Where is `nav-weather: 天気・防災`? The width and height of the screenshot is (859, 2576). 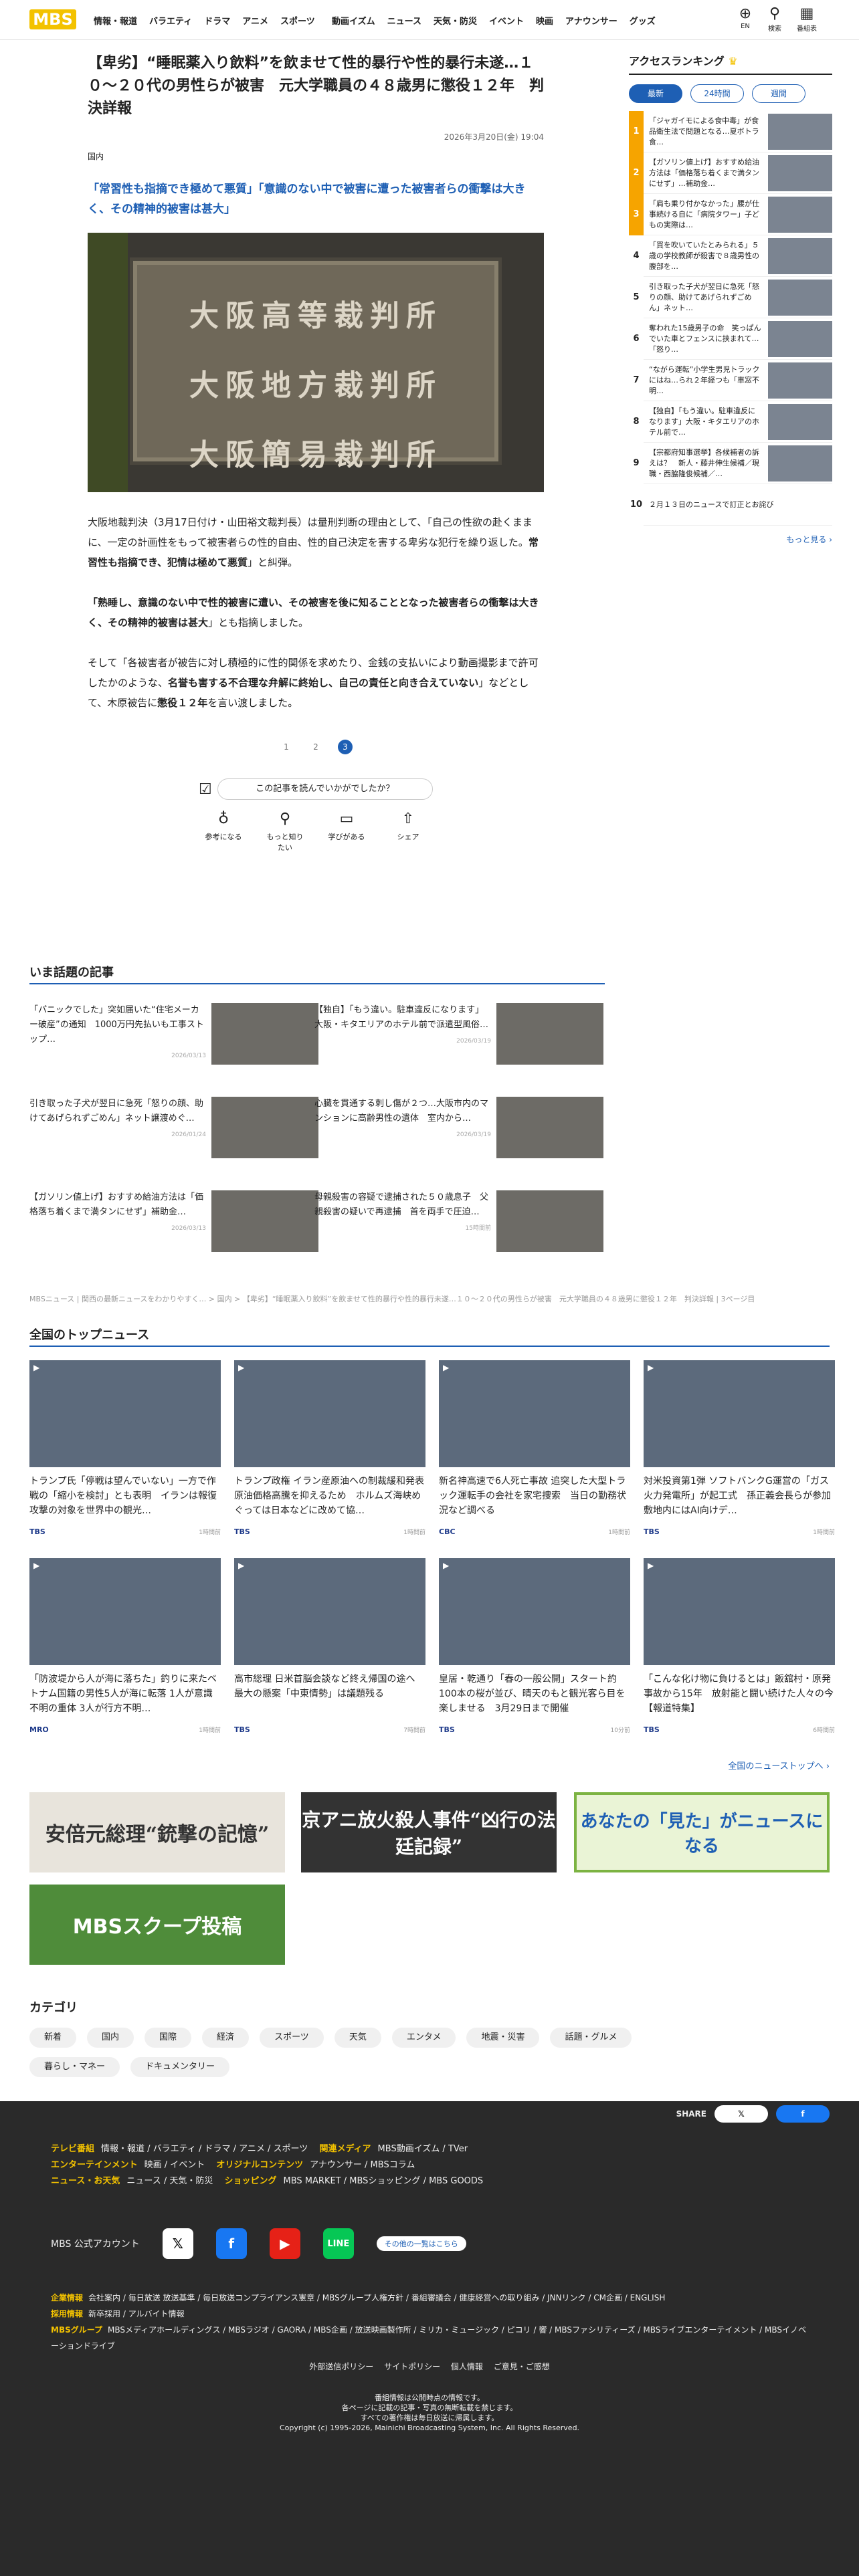
nav-weather: 天気・防災 is located at coordinates (455, 20).